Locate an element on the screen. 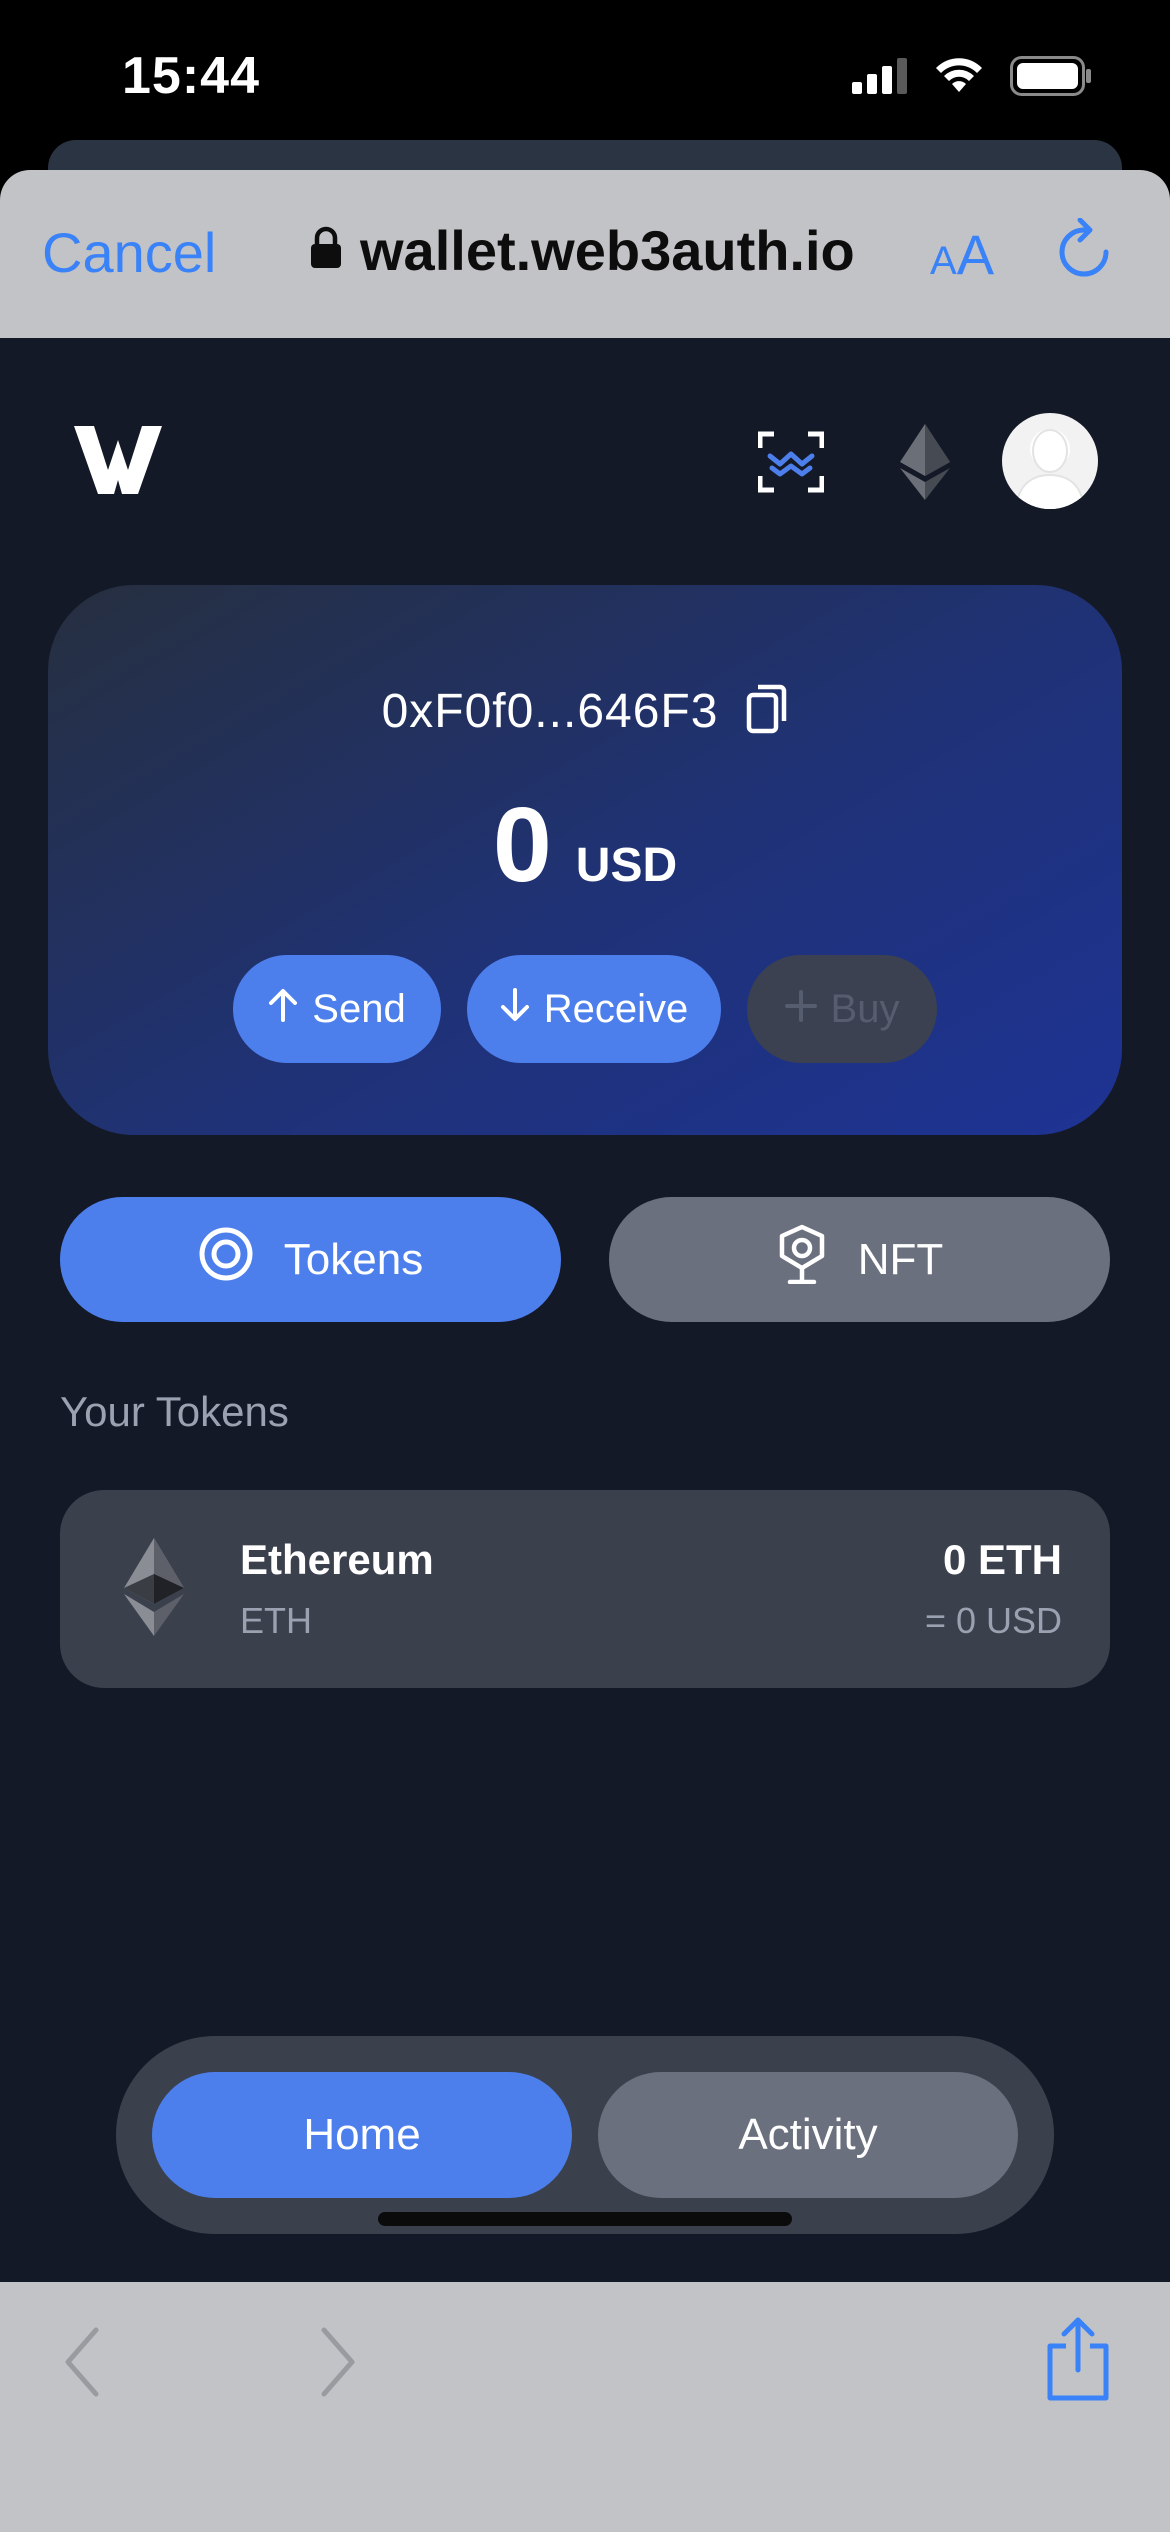 Image resolution: width=1170 pixels, height=2532 pixels. share-icon is located at coordinates (1078, 2361).